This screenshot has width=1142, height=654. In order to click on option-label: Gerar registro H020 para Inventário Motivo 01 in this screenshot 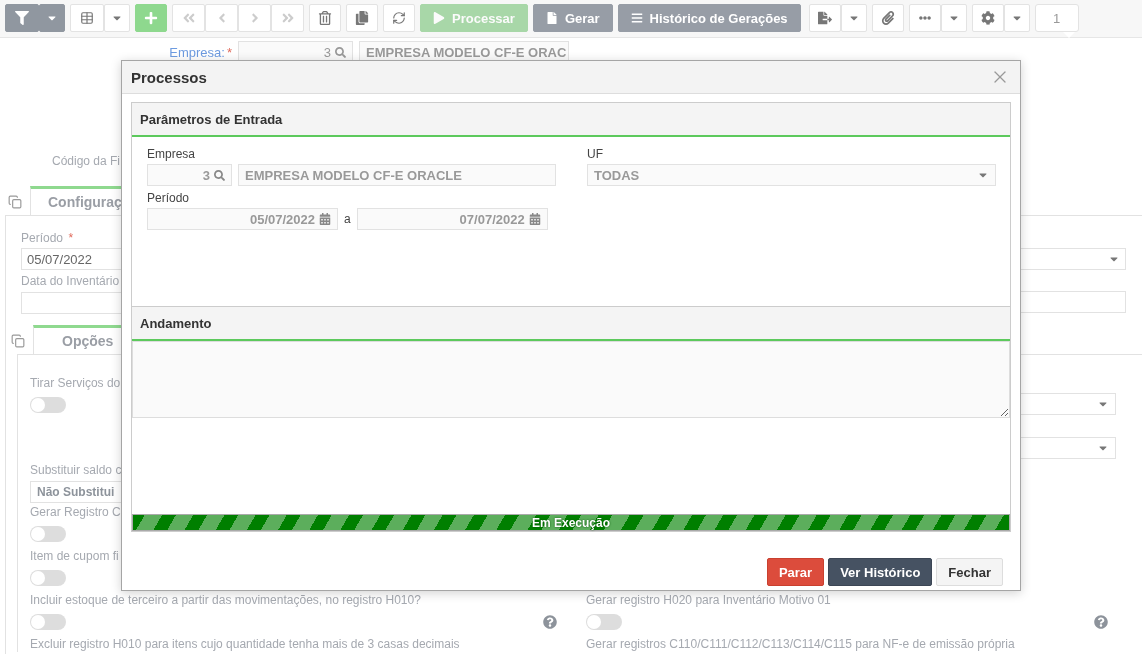, I will do `click(708, 600)`.